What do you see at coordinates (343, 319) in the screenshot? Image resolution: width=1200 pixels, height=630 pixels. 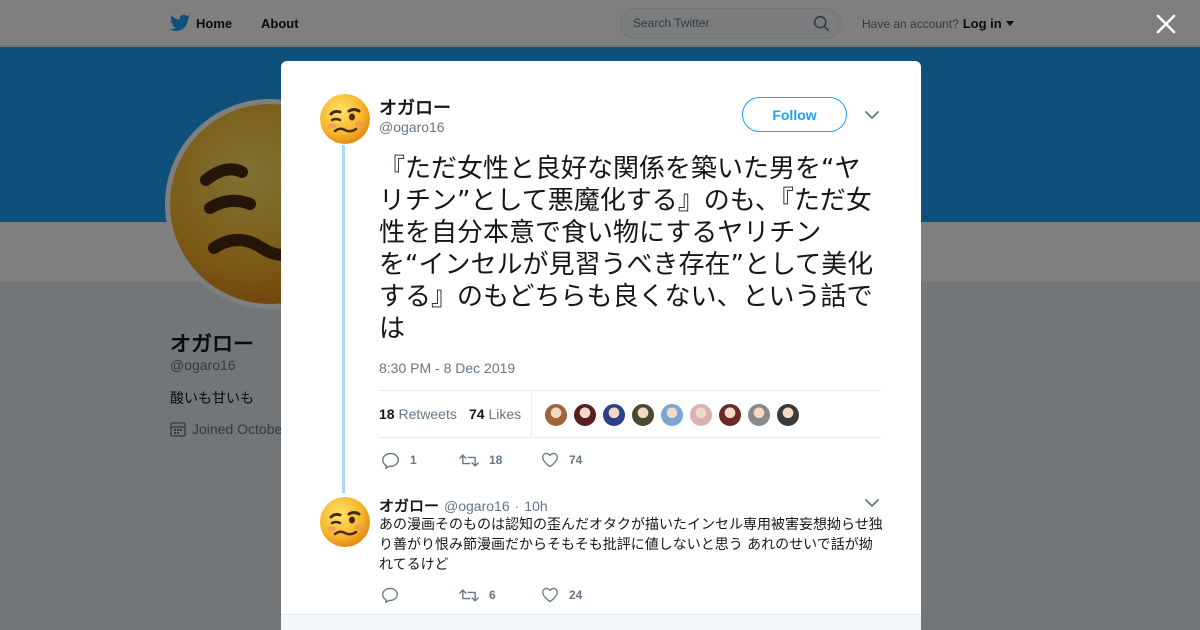 I see `thread-connector-line` at bounding box center [343, 319].